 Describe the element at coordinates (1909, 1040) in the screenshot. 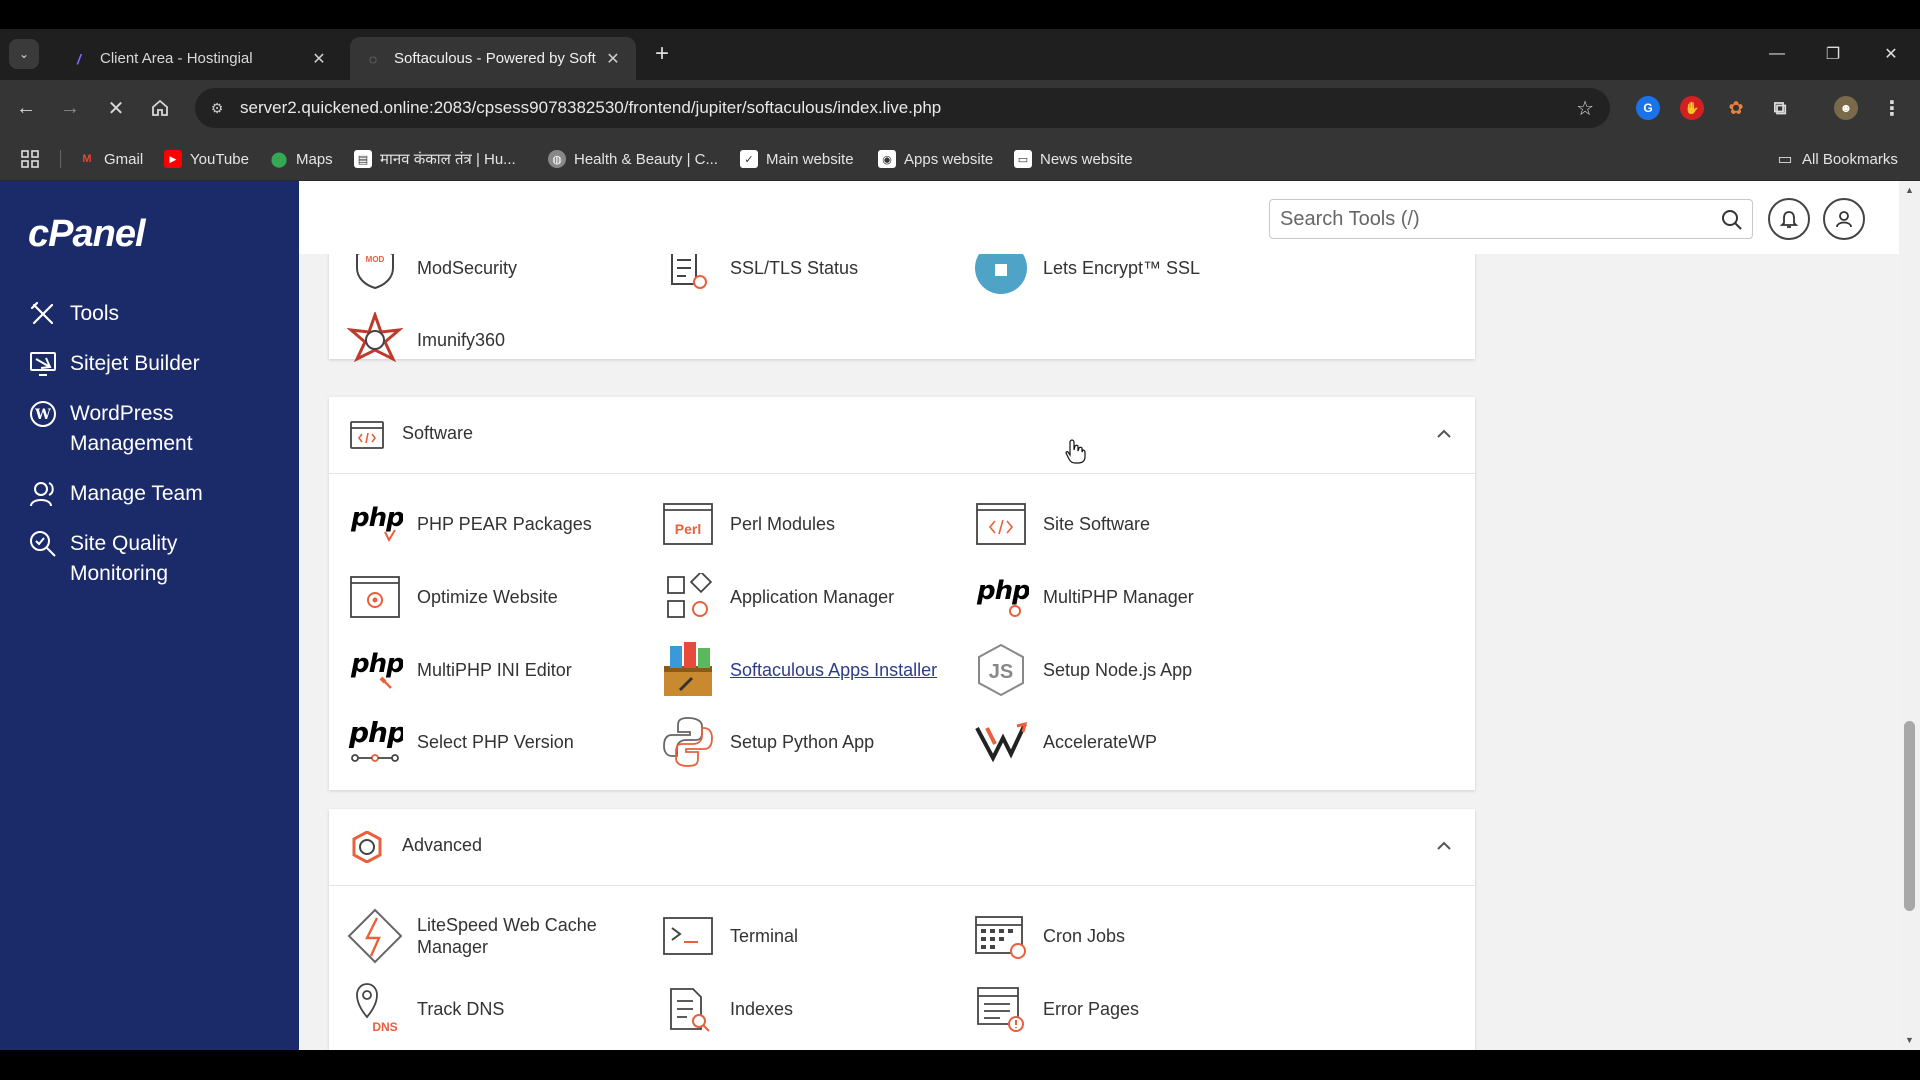

I see `scroll-down-icon: ▼` at that location.